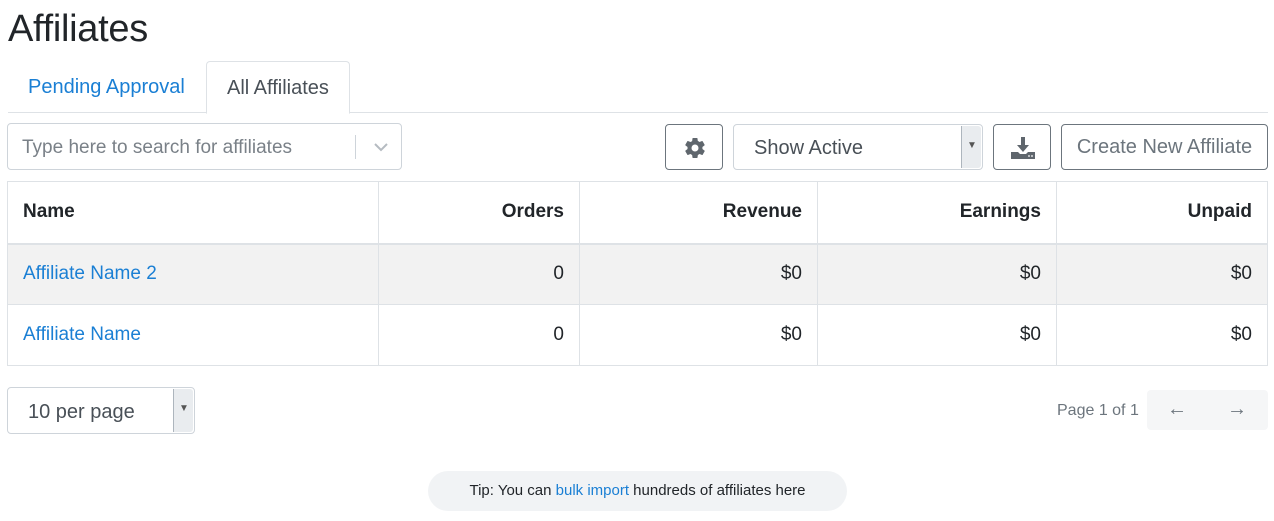 This screenshot has height=521, width=1274. I want to click on tip-suffix: hundreds of affiliates here, so click(717, 490).